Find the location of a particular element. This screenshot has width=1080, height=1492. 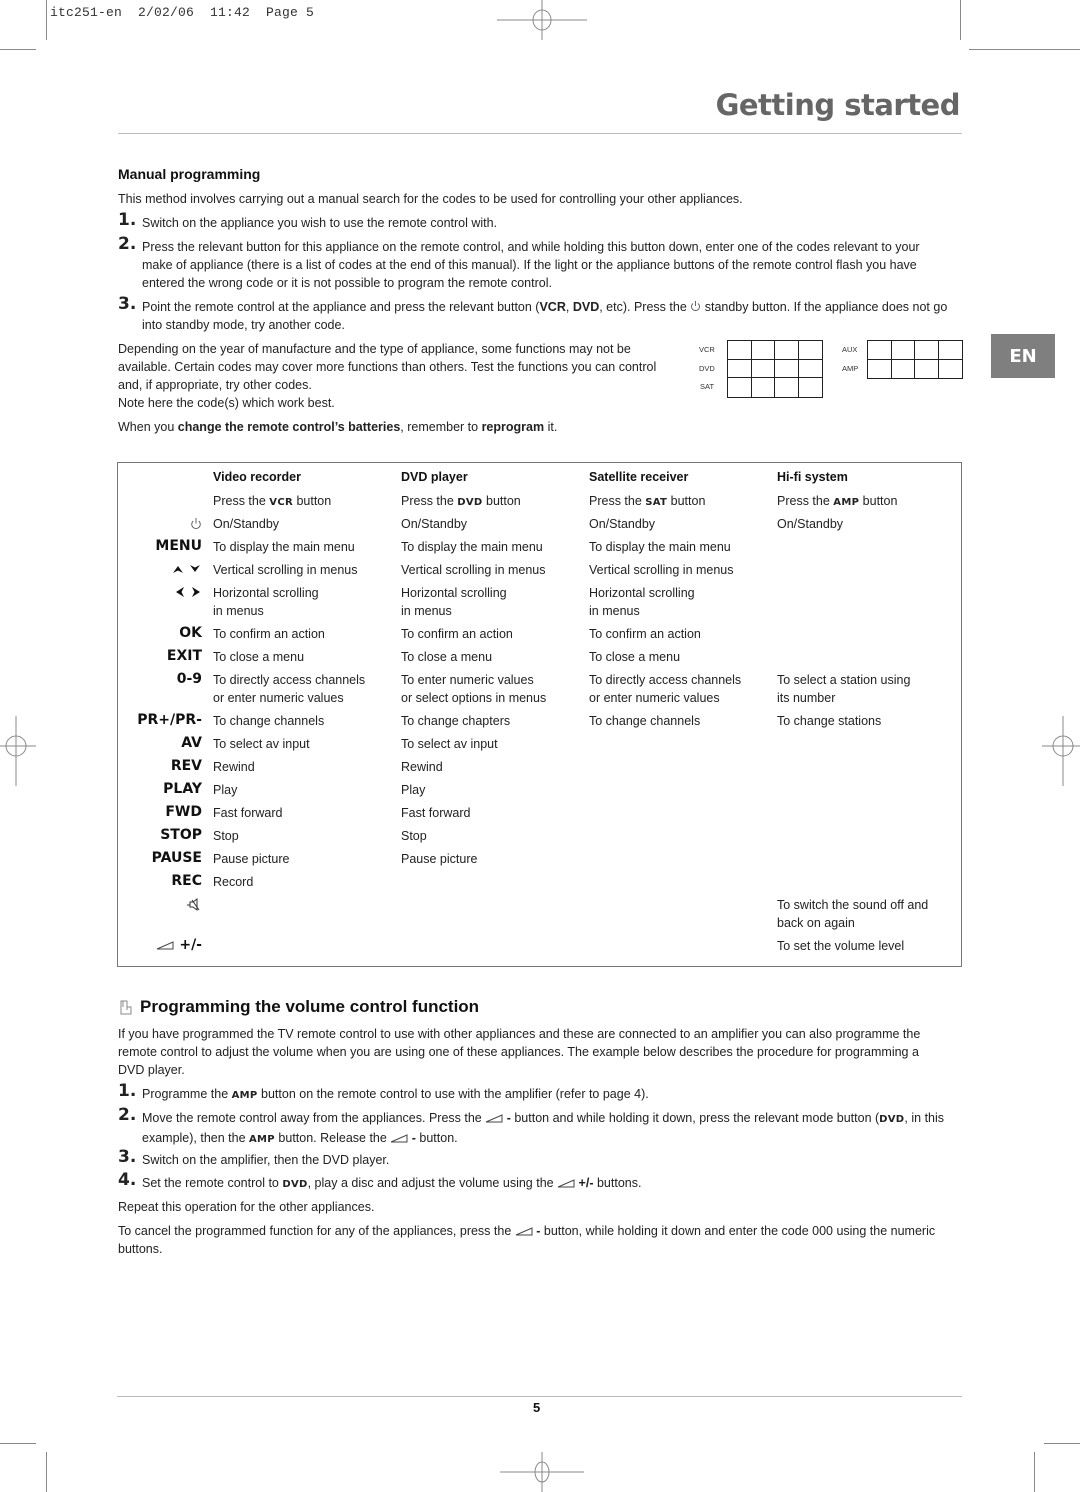

key-label: +/- is located at coordinates (188, 945).